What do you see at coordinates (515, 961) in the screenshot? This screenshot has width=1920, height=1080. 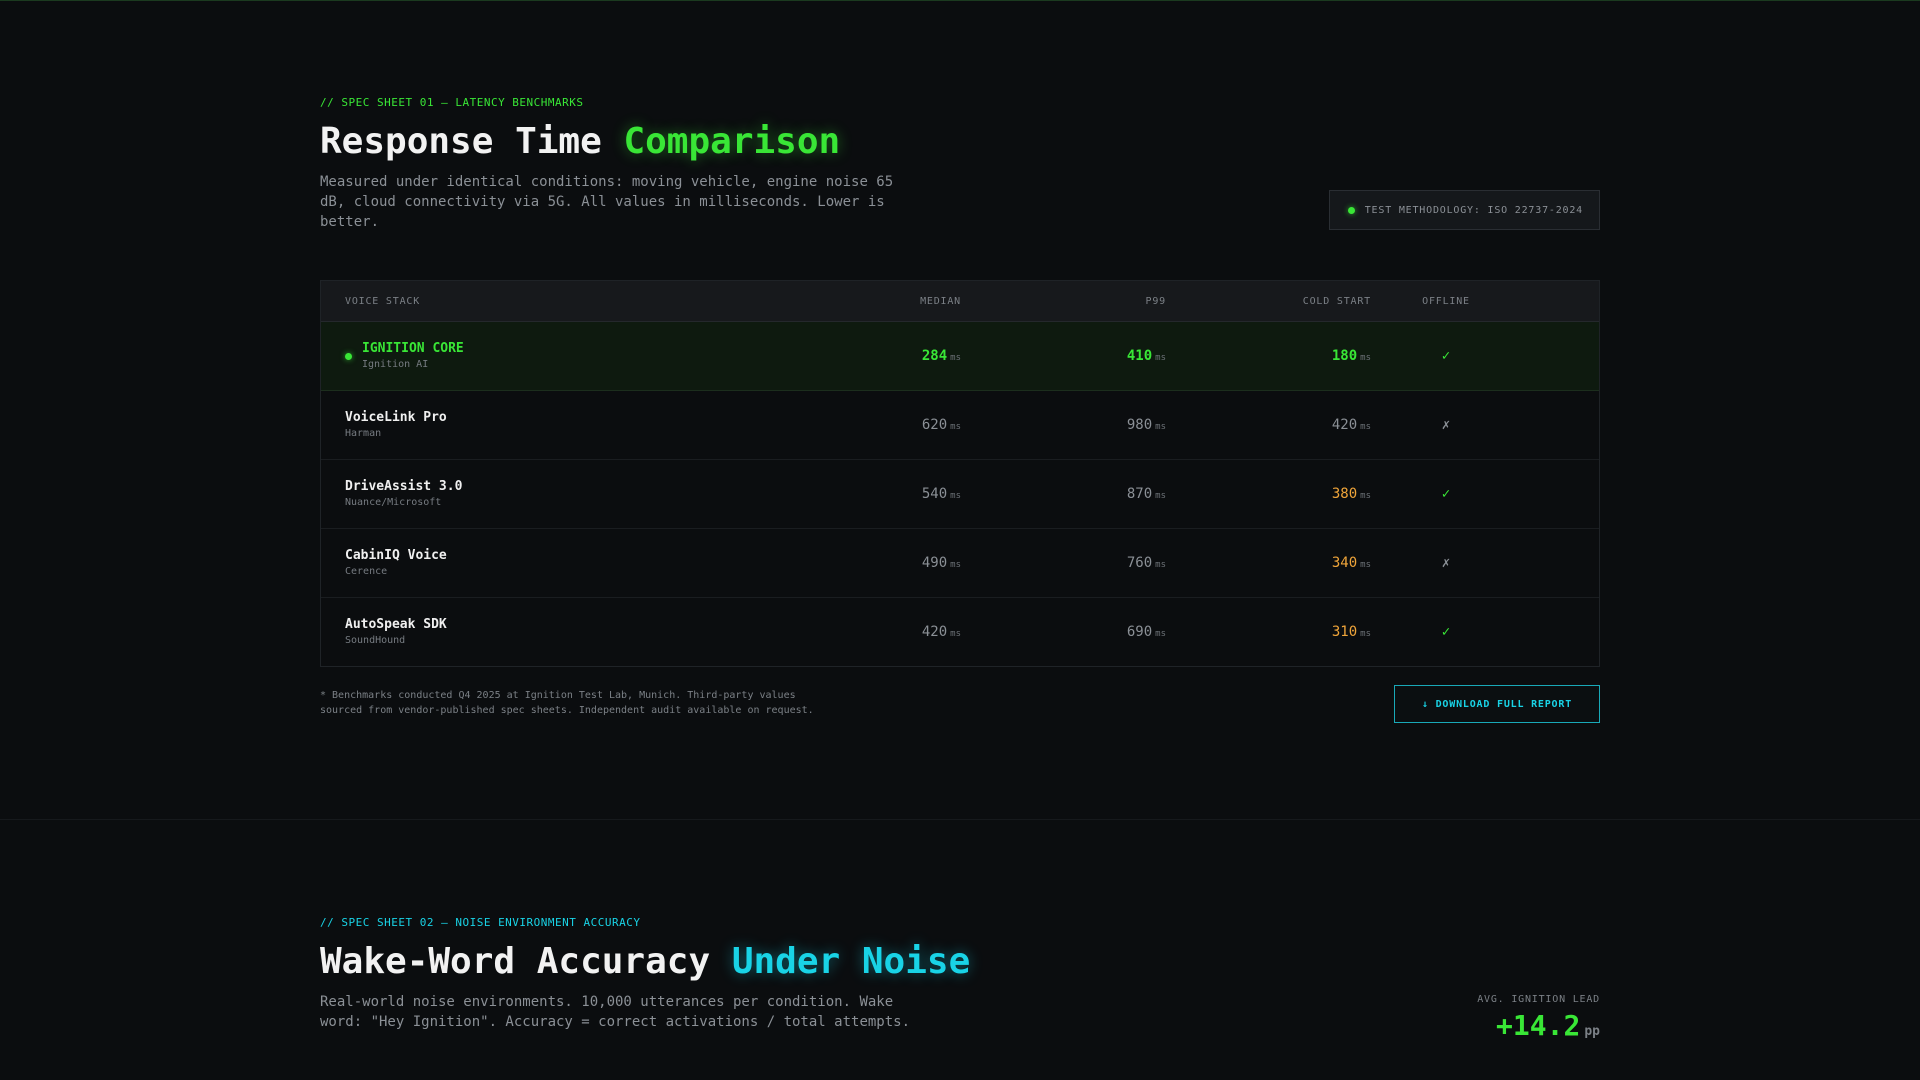 I see `title-main: Wake-Word Accuracy` at bounding box center [515, 961].